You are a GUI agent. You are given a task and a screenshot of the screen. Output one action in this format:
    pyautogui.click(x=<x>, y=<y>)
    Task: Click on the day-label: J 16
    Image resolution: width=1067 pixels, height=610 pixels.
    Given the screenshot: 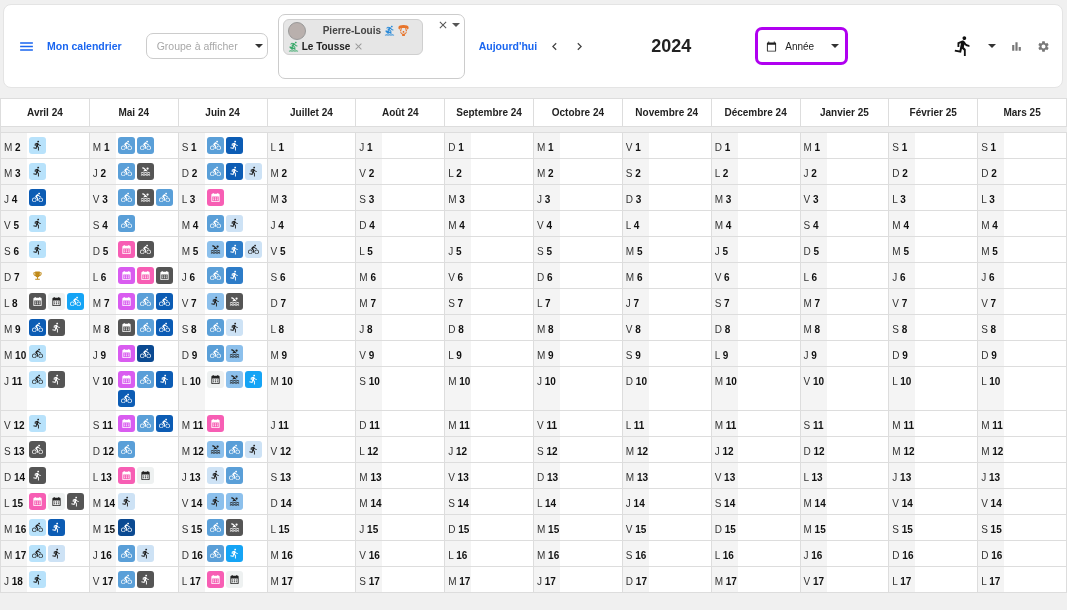 What is the action you would take?
    pyautogui.click(x=102, y=555)
    